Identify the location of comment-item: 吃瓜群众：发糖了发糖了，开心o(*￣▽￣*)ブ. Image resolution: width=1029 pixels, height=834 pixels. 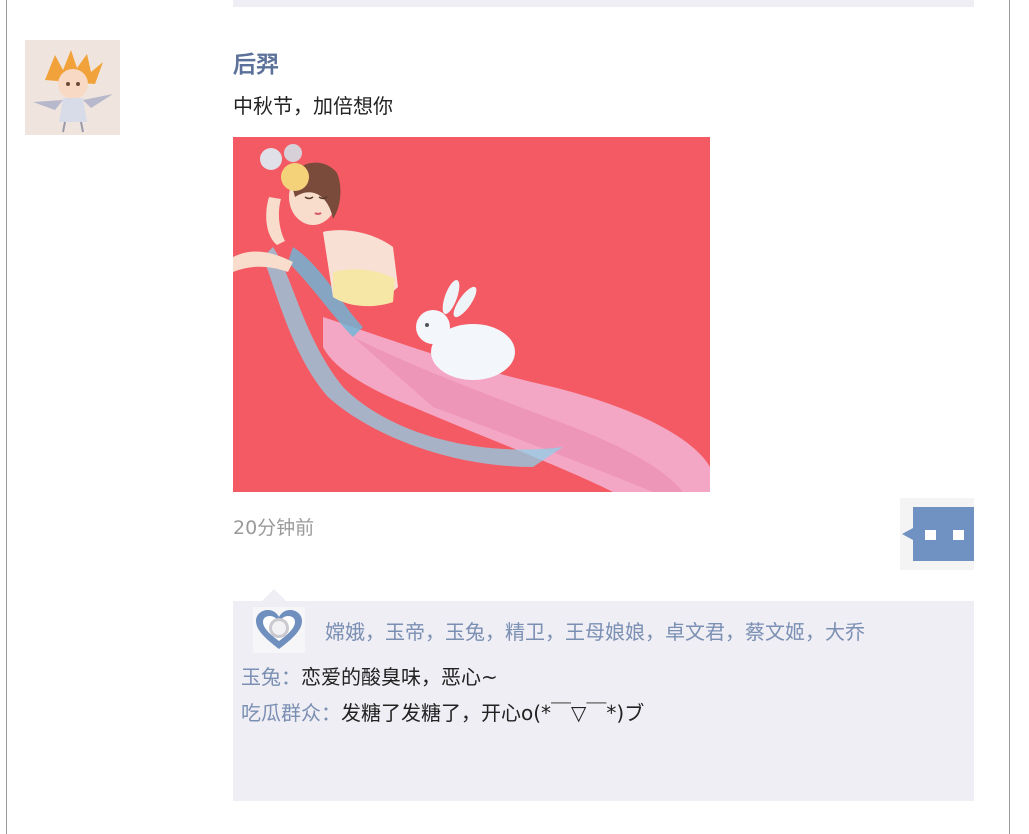
(442, 713).